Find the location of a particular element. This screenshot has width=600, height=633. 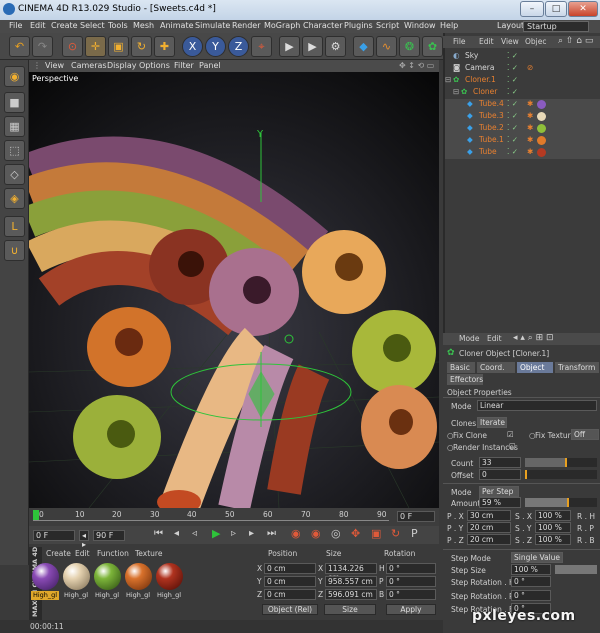

step-rot-p-field: 0 ° is located at coordinates (531, 595).